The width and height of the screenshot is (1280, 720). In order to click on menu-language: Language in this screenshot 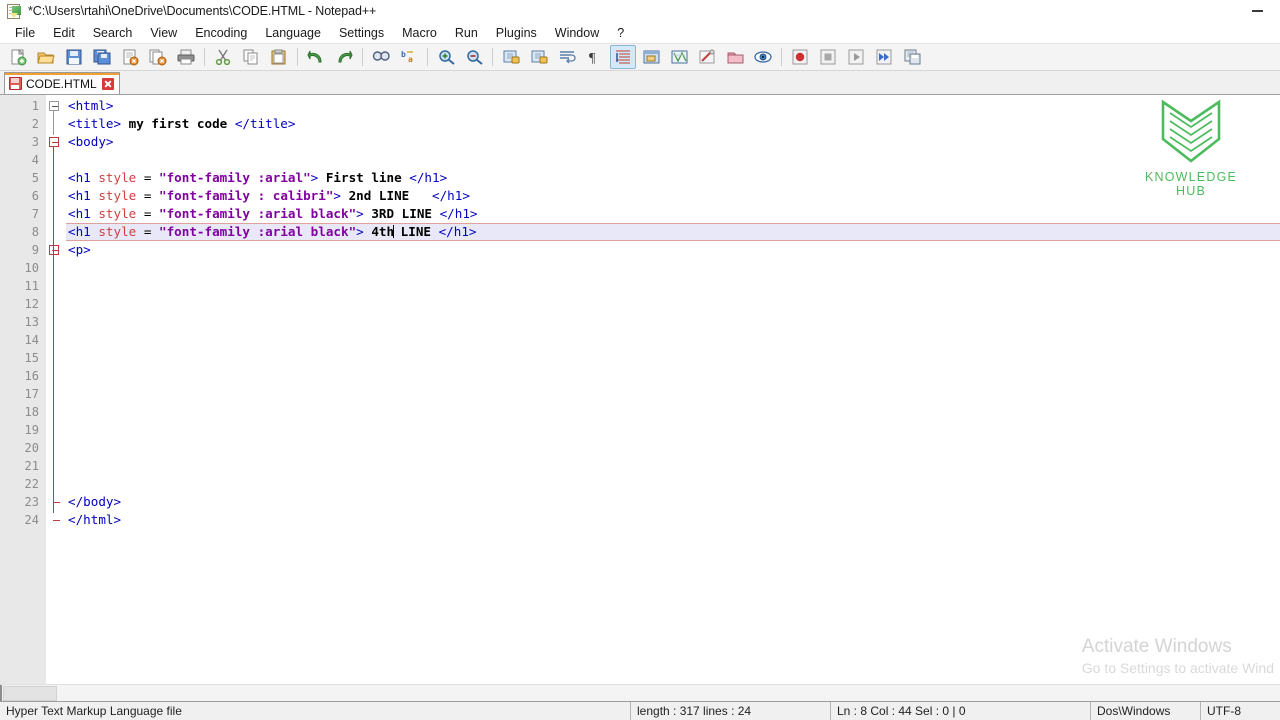, I will do `click(293, 33)`.